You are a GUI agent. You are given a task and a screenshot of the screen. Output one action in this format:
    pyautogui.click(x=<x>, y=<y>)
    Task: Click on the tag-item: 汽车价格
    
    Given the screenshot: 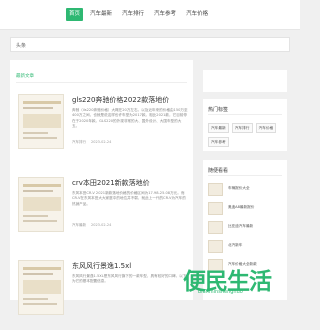 What is the action you would take?
    pyautogui.click(x=266, y=128)
    